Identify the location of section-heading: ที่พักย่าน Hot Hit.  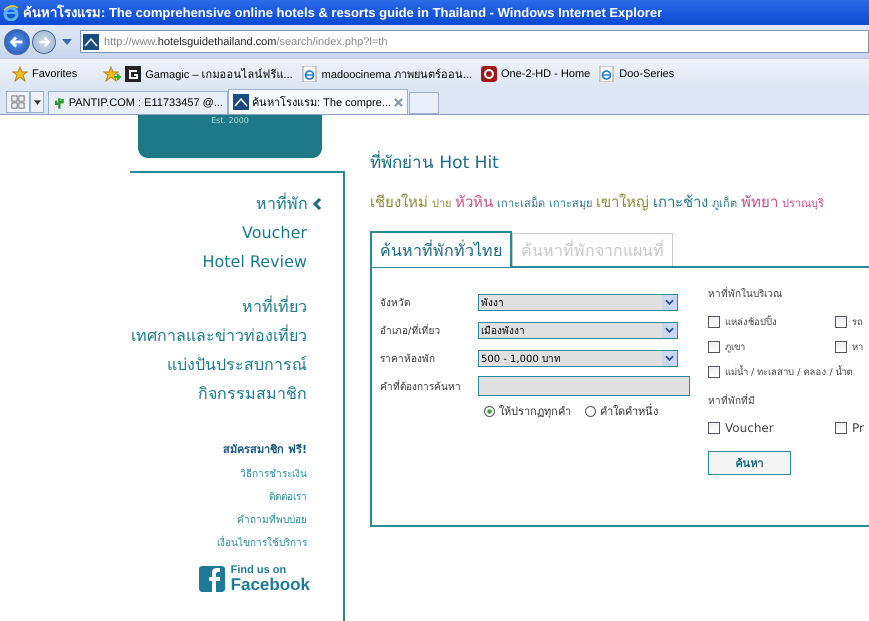
(619, 163).